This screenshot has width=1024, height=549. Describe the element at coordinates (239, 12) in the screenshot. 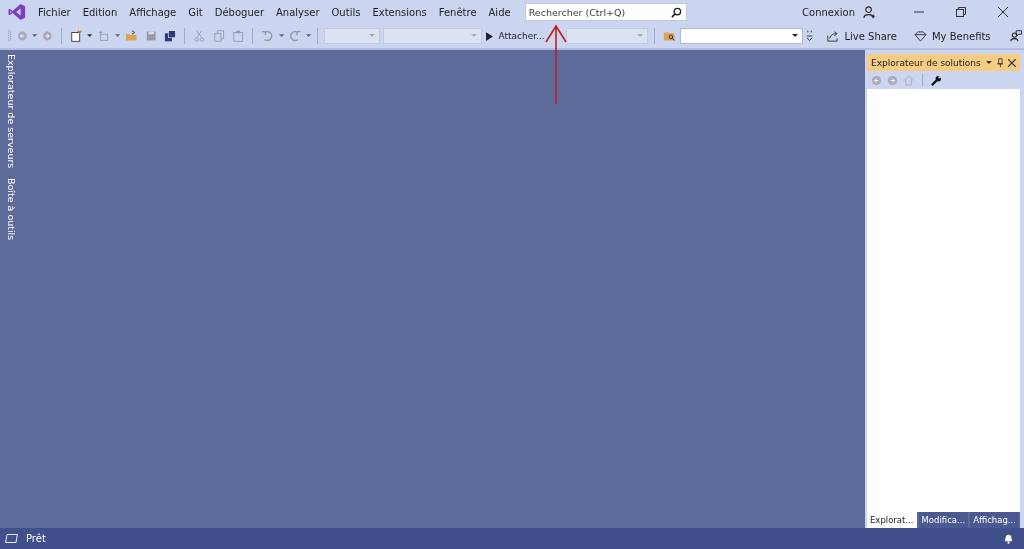

I see `menu-item: Déboguer` at that location.